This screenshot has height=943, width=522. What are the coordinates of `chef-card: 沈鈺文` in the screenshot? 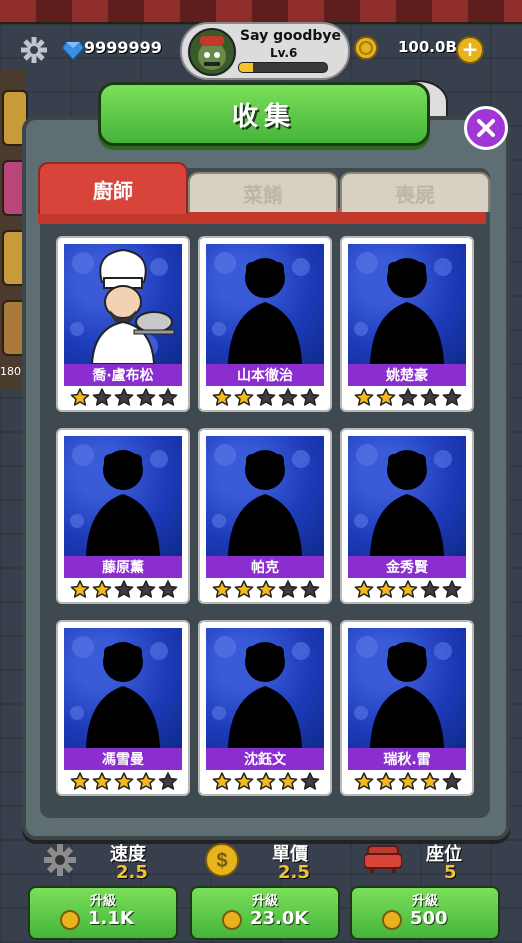 It's located at (265, 708).